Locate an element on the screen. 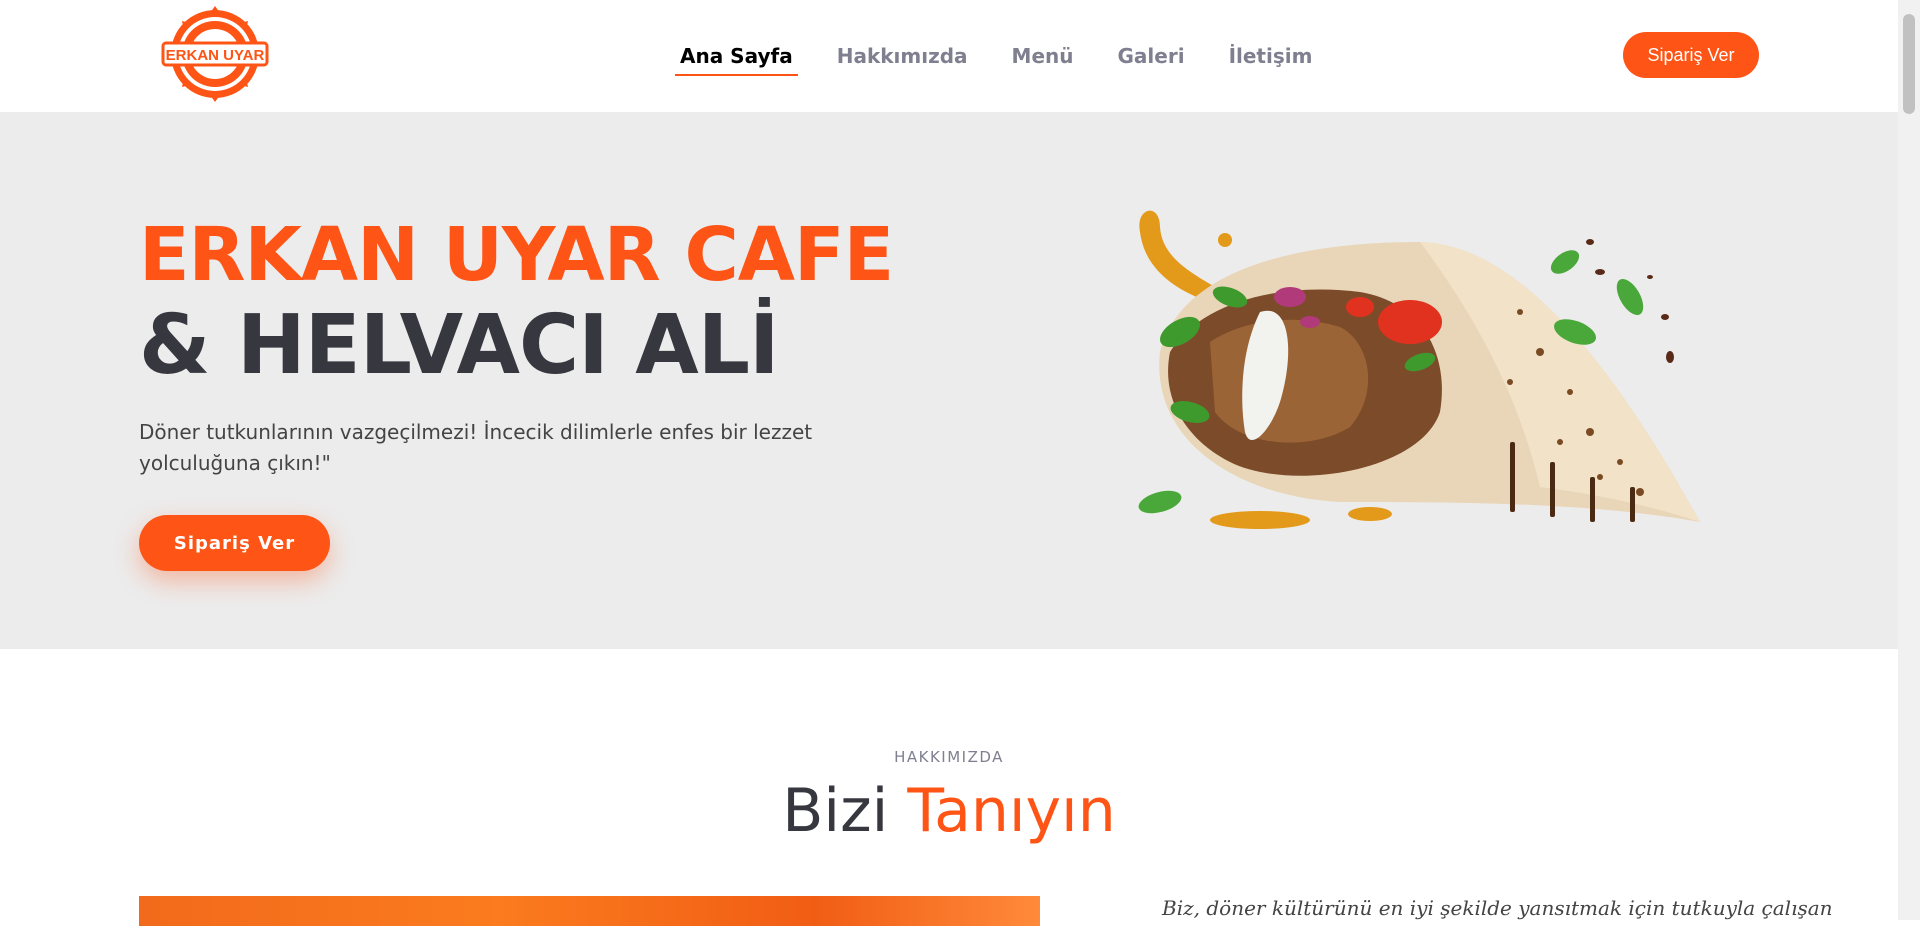  doner-illustration is located at coordinates (1419, 369).